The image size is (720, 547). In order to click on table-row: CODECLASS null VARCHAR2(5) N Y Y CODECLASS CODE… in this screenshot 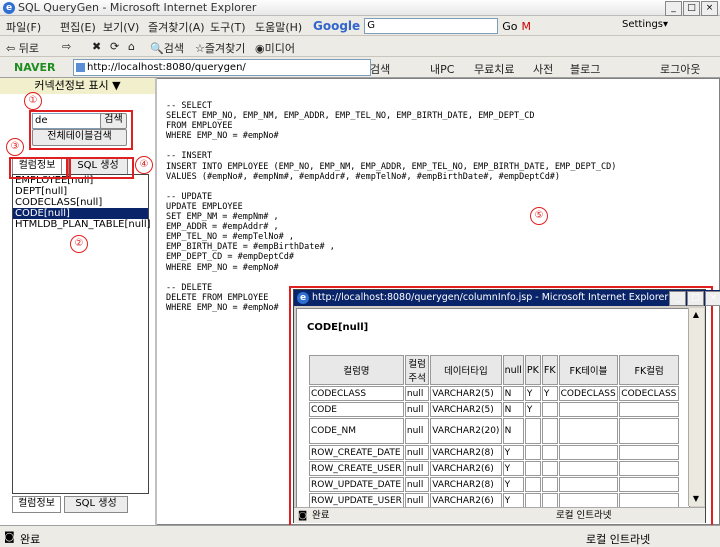, I will do `click(494, 393)`.